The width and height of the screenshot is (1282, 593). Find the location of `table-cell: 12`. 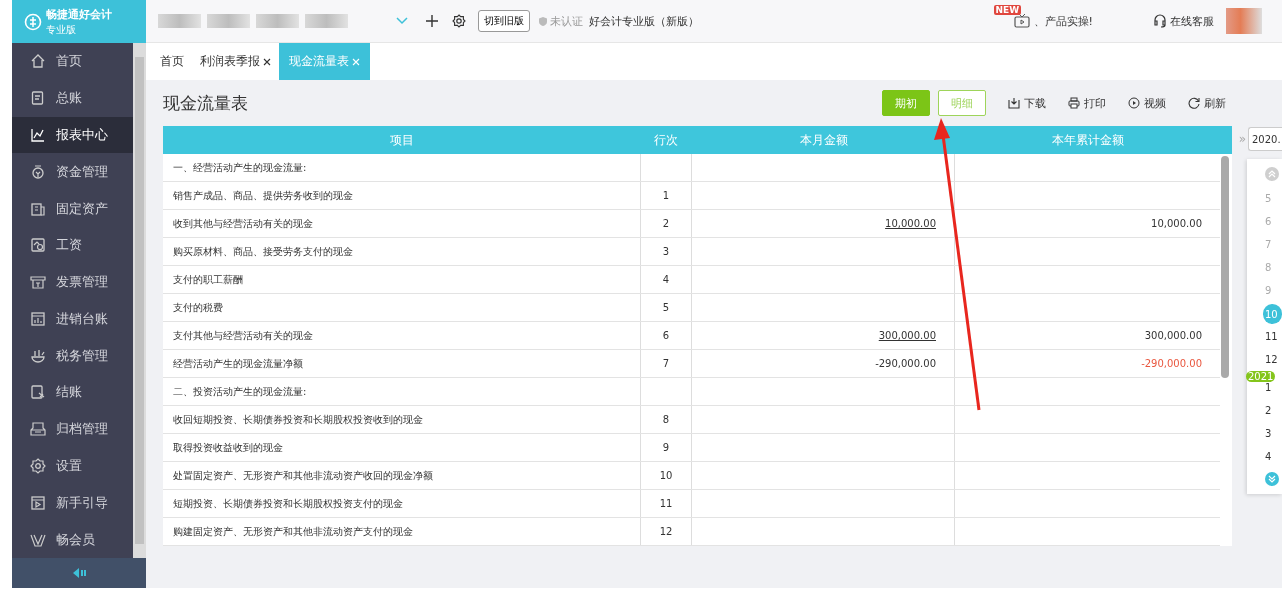

table-cell: 12 is located at coordinates (666, 531).